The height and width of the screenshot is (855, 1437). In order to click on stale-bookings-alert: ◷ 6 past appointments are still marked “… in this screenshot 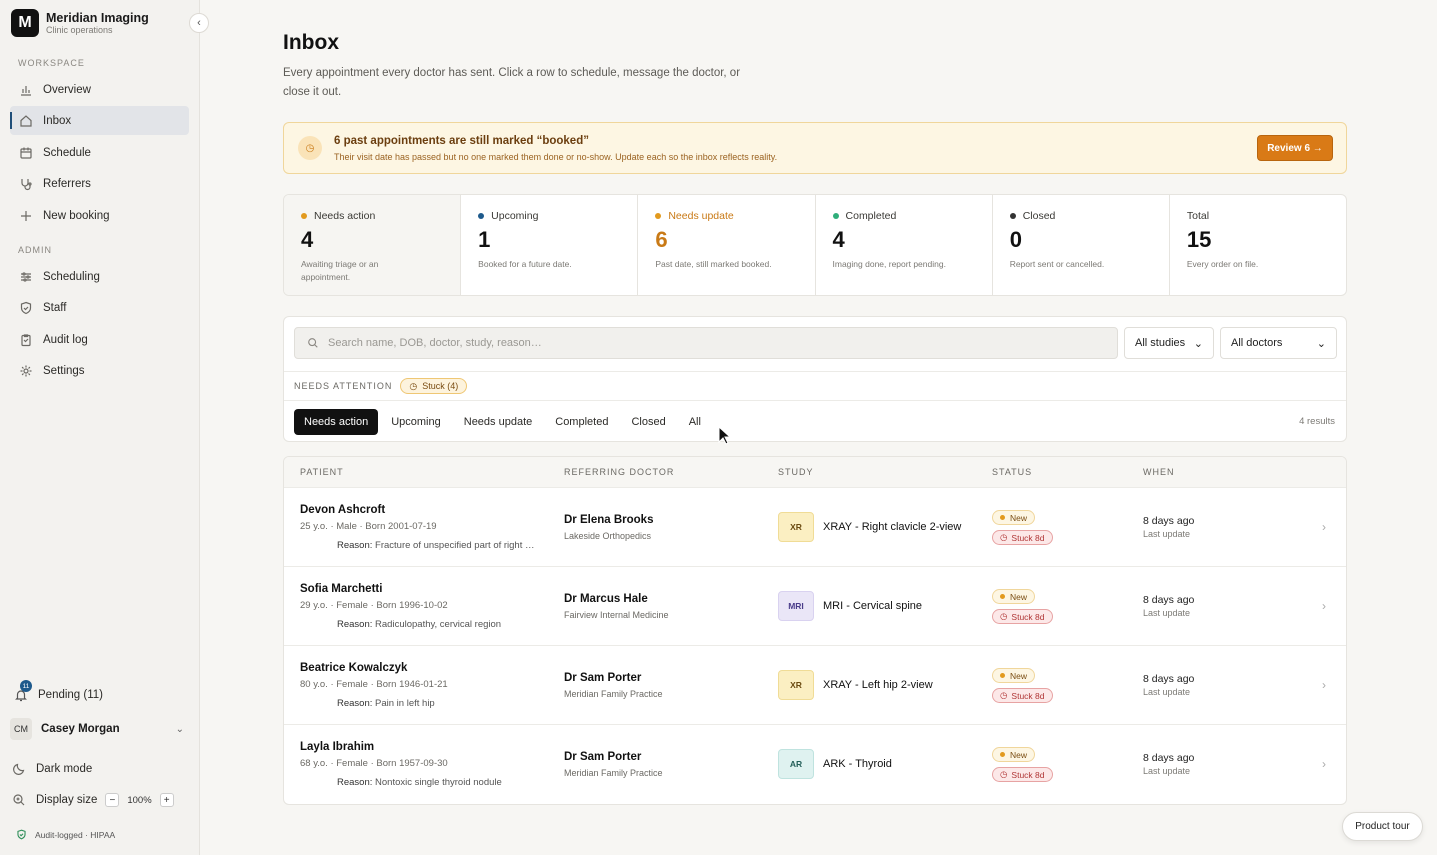, I will do `click(815, 148)`.